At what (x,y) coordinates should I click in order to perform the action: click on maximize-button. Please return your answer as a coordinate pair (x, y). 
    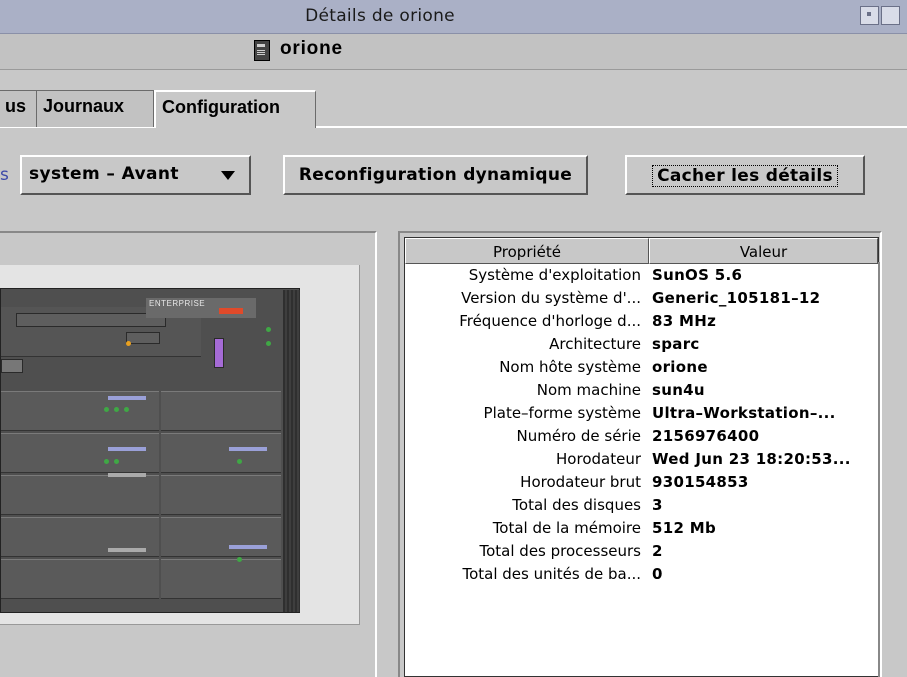
    Looking at the image, I should click on (890, 15).